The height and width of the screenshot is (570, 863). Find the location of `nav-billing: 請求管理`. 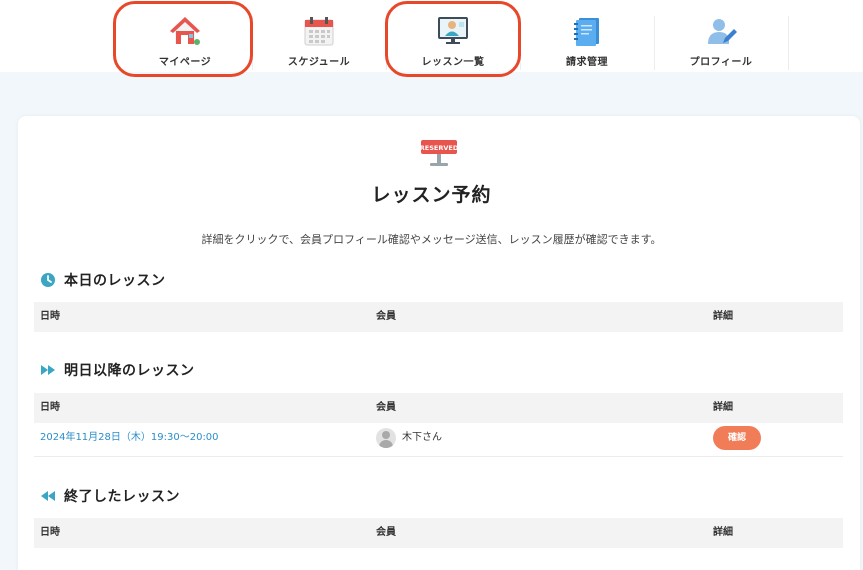

nav-billing: 請求管理 is located at coordinates (587, 36).